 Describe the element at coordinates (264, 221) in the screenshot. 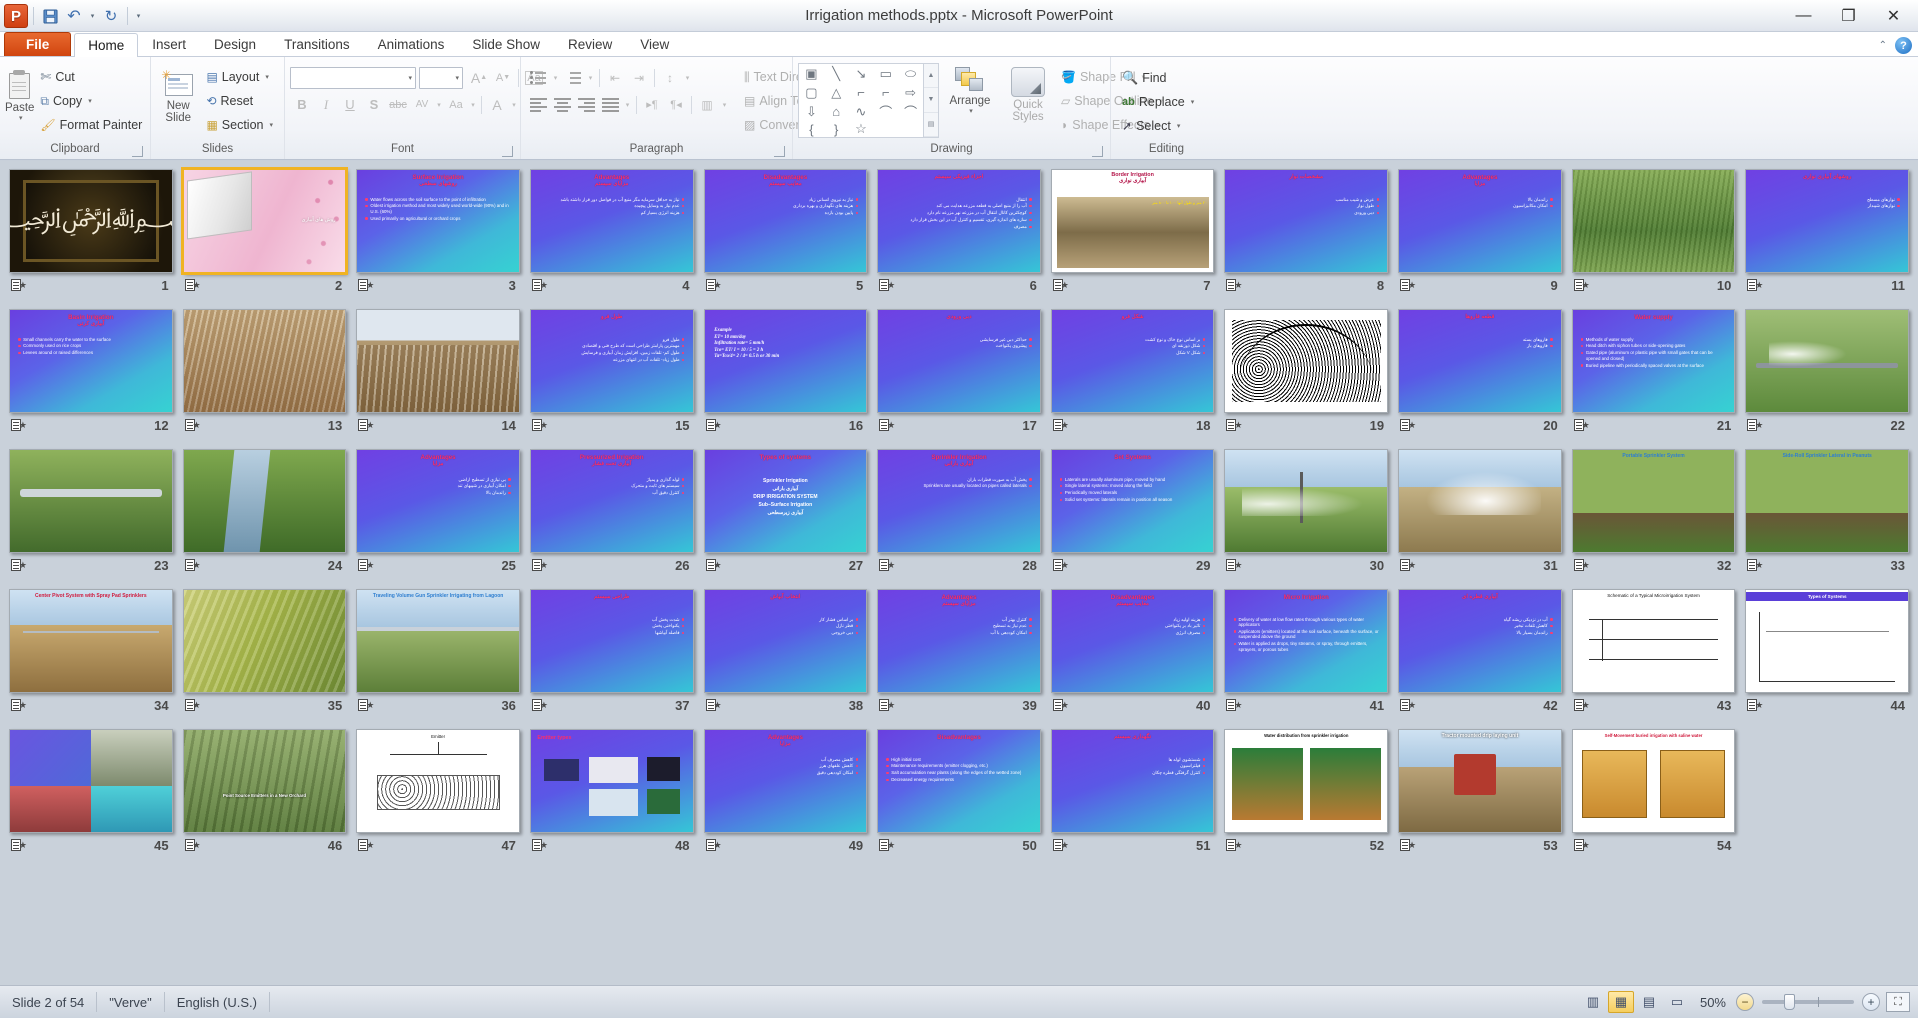

I see `slide-thumbnail-wrap: روش های آبیاری` at that location.